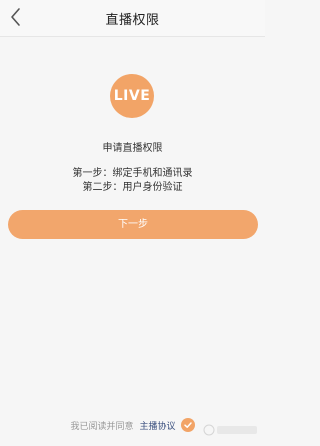 This screenshot has width=320, height=446. I want to click on check-icon, so click(187, 425).